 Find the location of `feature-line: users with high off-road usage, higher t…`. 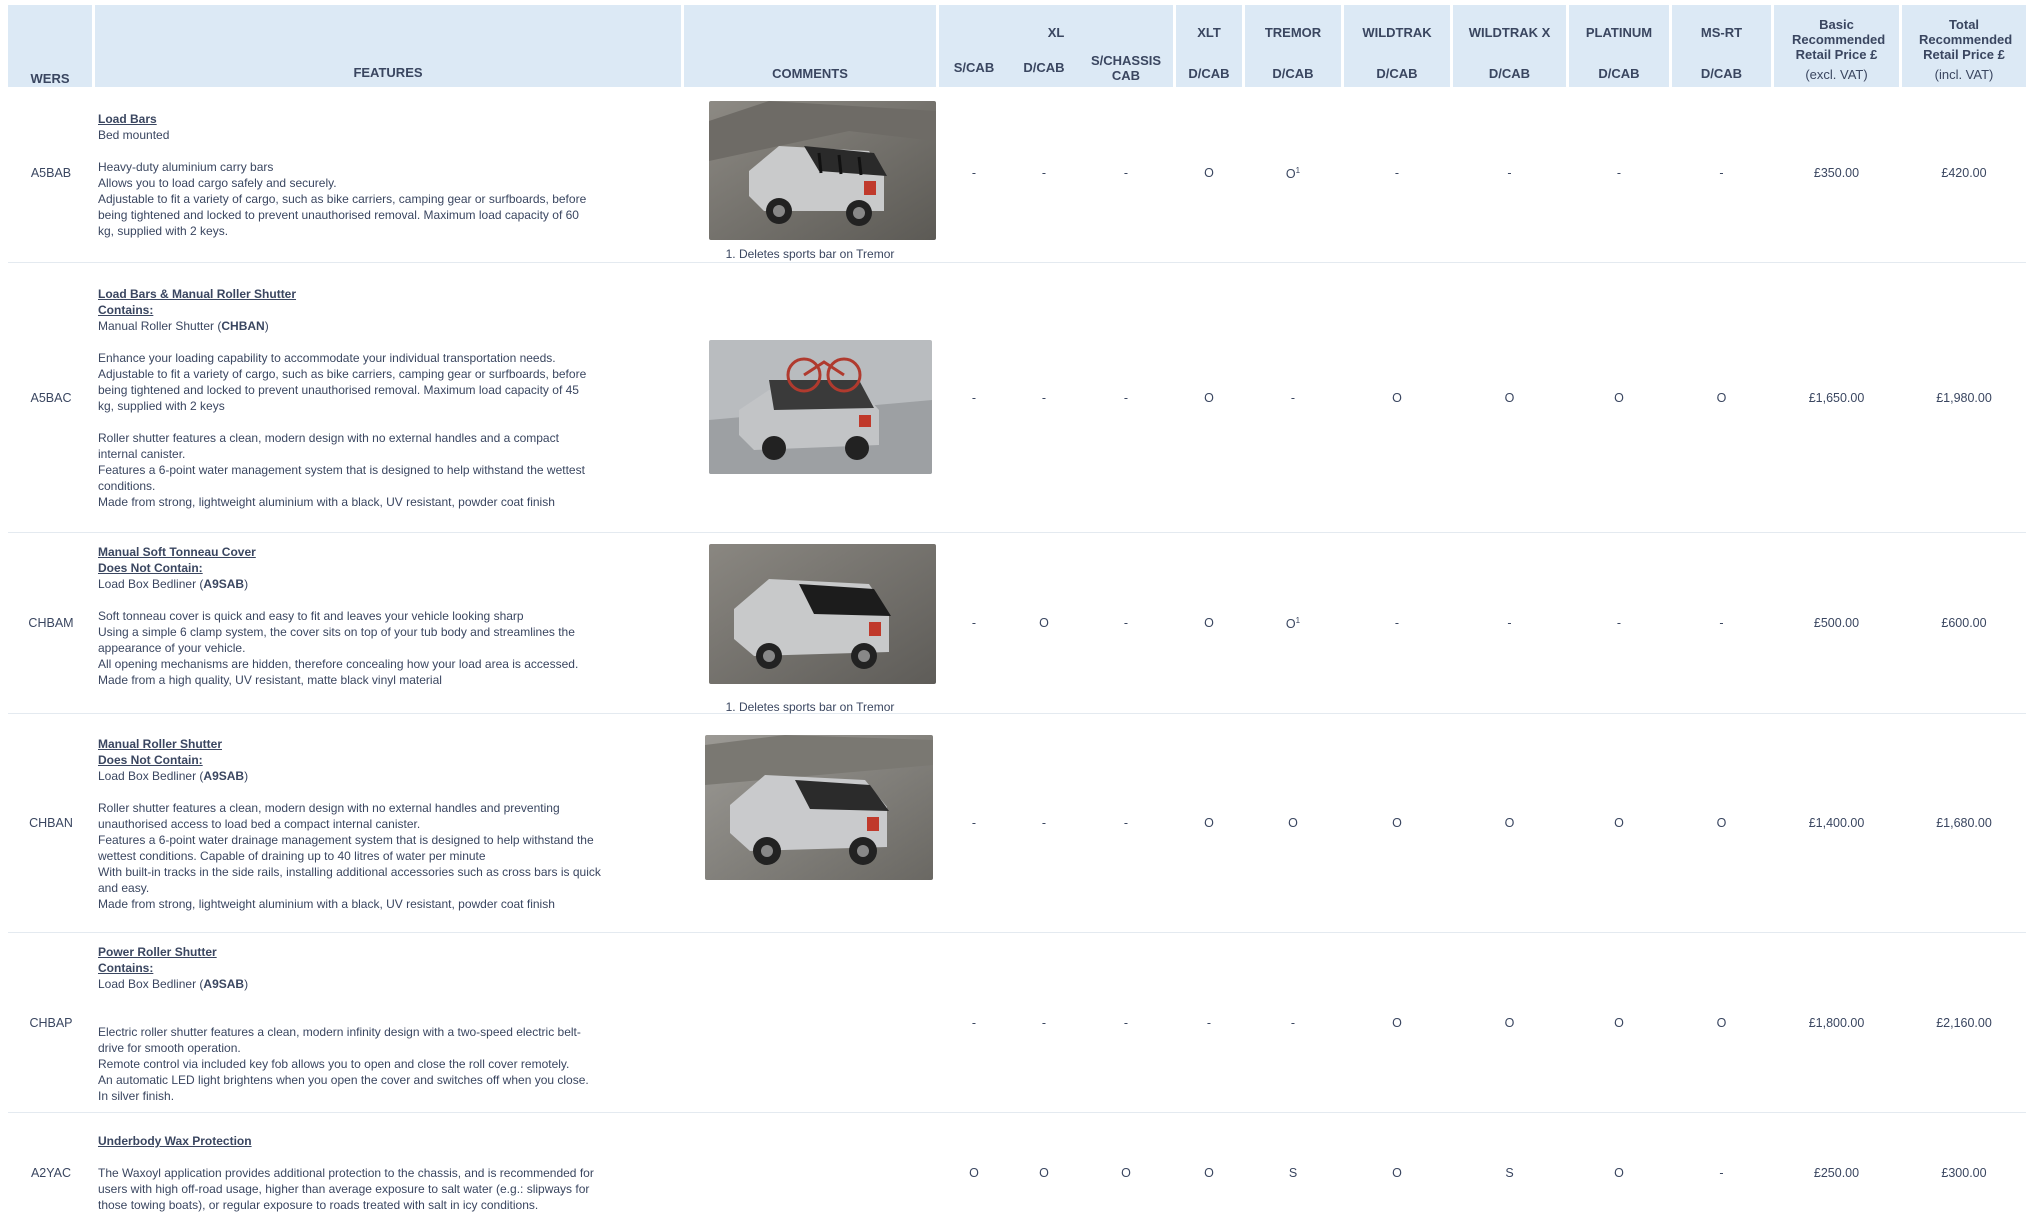

feature-line: users with high off-road usage, higher t… is located at coordinates (344, 1189).